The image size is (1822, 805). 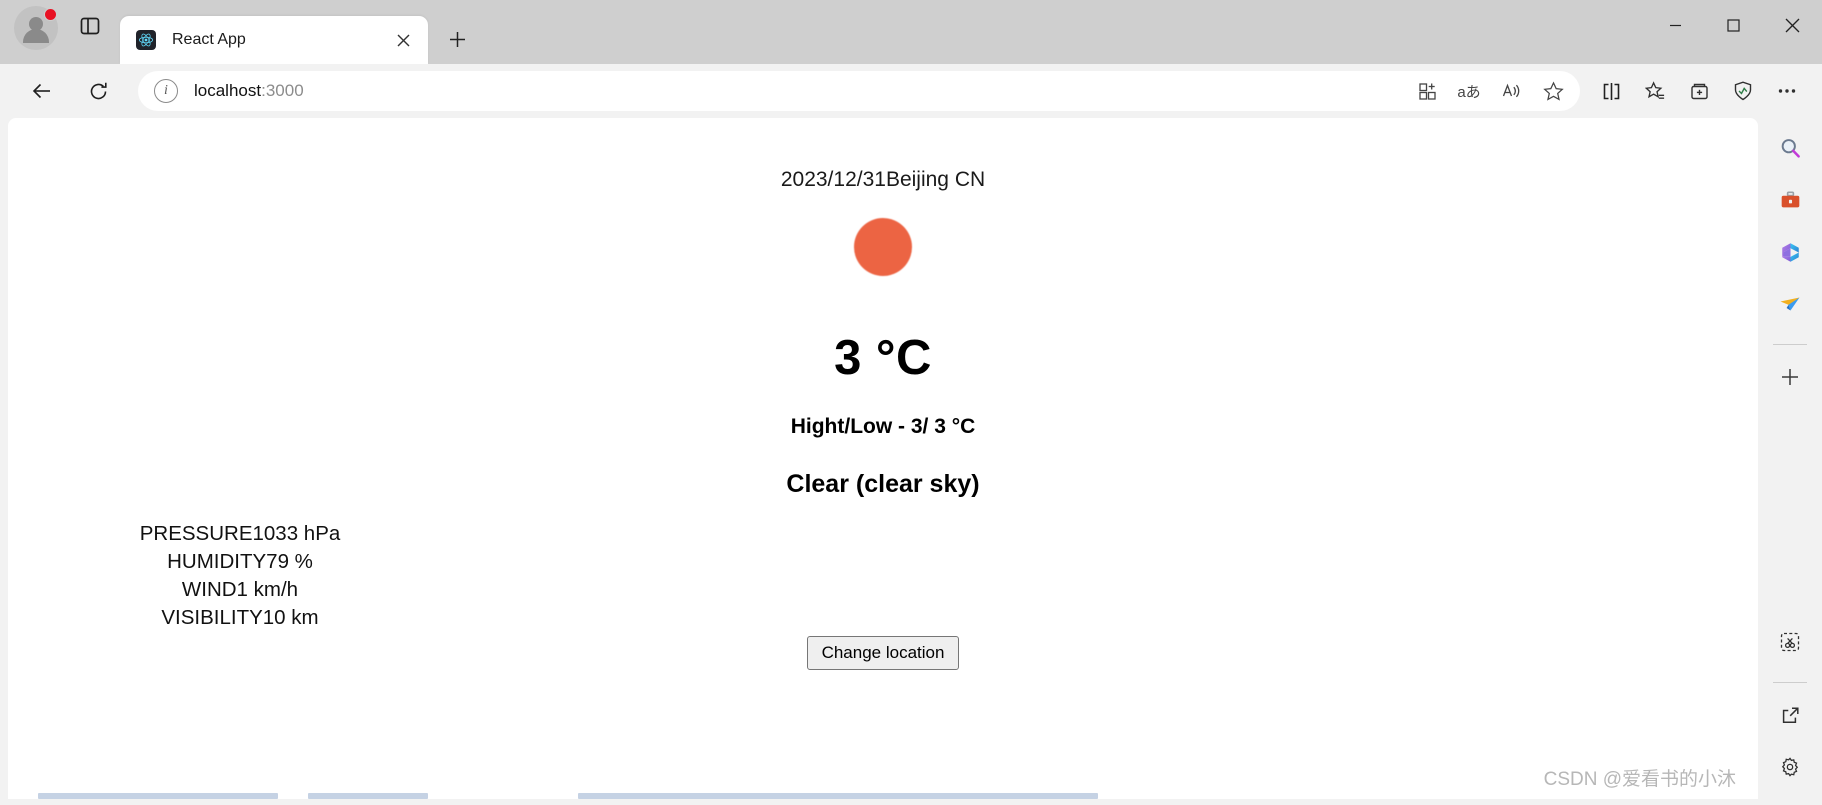 What do you see at coordinates (1743, 91) in the screenshot?
I see `browser-essentials-icon` at bounding box center [1743, 91].